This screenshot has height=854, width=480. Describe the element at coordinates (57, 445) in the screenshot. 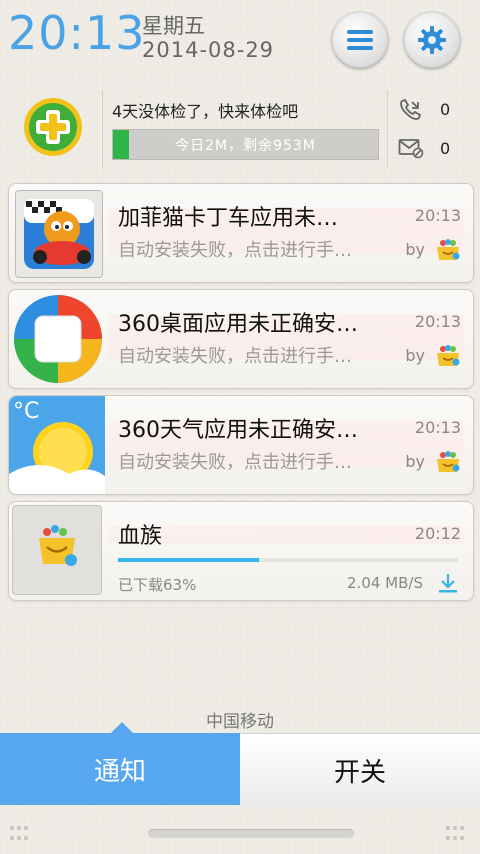

I see `360-weather-app-icon: °C` at that location.